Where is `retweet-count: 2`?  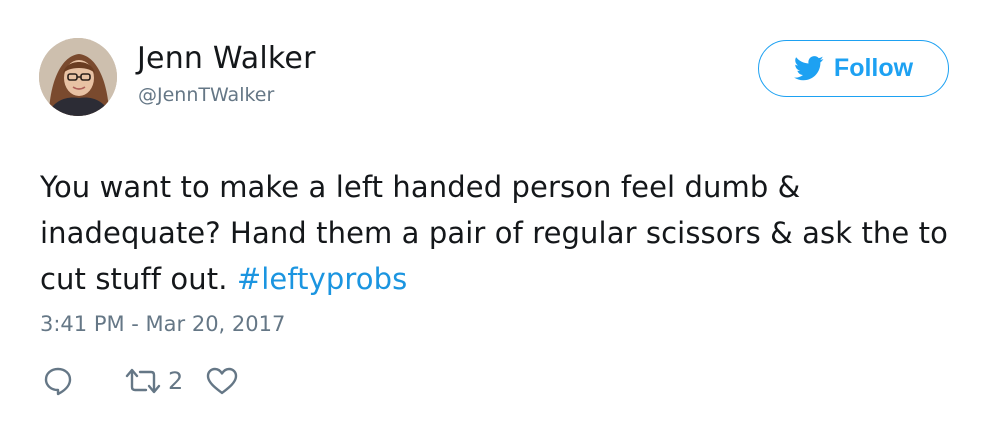 retweet-count: 2 is located at coordinates (176, 381).